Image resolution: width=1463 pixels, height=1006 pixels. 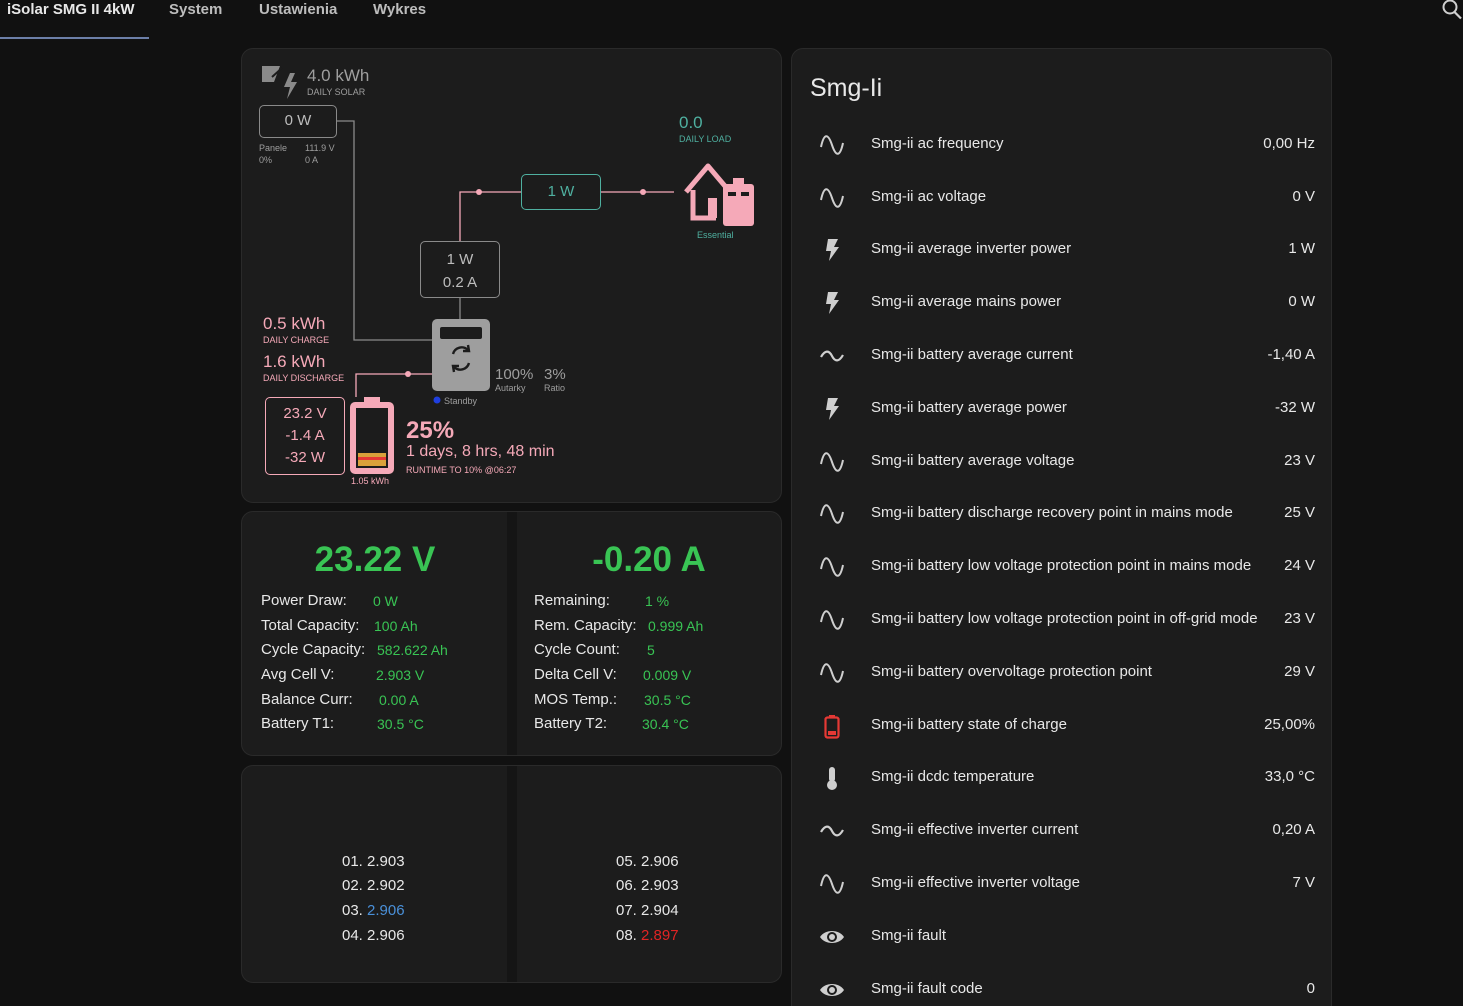 What do you see at coordinates (386, 885) in the screenshot?
I see `cell-value: 2.902` at bounding box center [386, 885].